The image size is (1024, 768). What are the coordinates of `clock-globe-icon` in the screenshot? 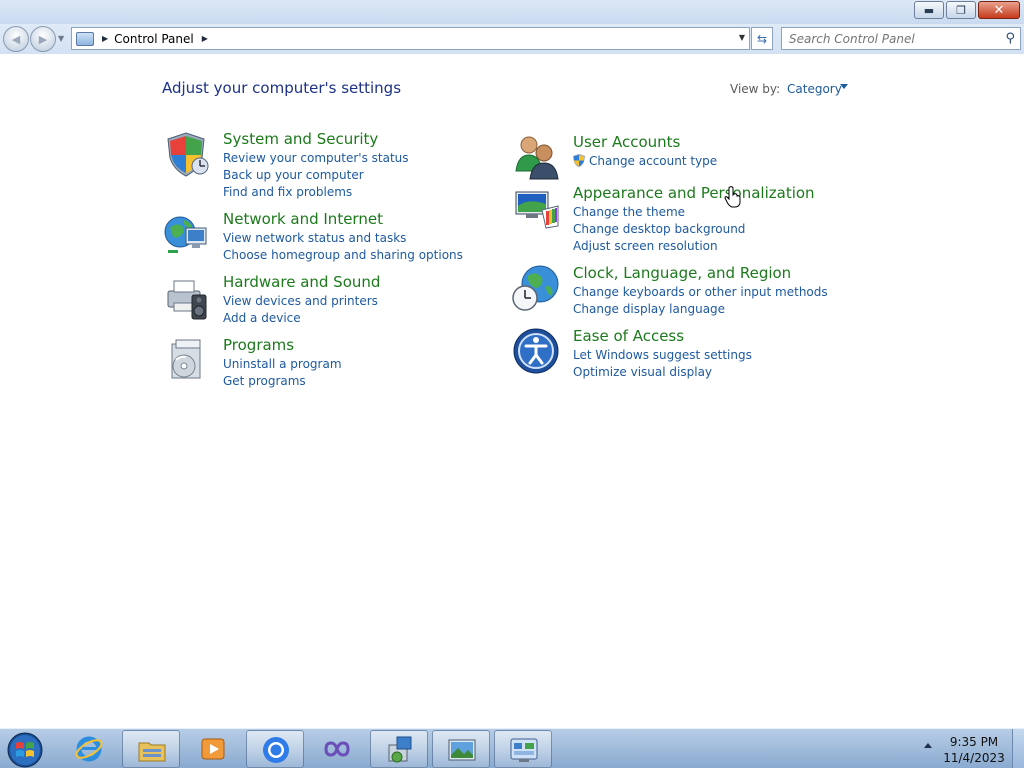 It's located at (536, 288).